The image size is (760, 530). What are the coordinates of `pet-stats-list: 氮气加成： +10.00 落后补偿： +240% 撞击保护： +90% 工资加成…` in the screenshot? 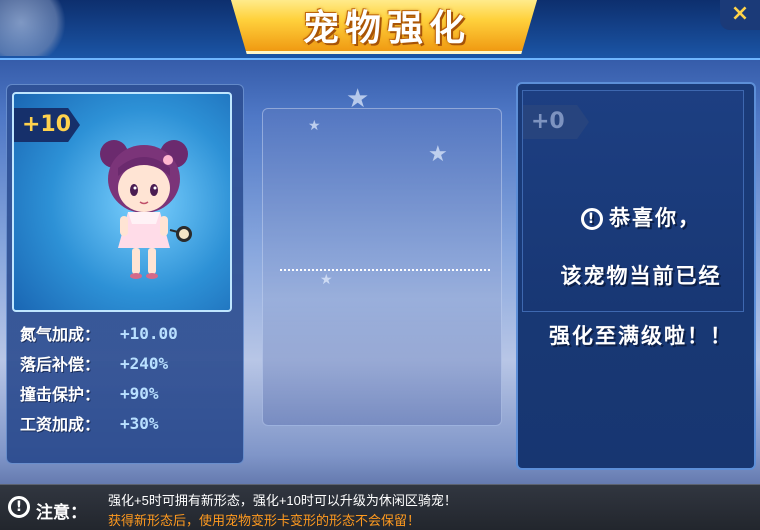 It's located at (125, 378).